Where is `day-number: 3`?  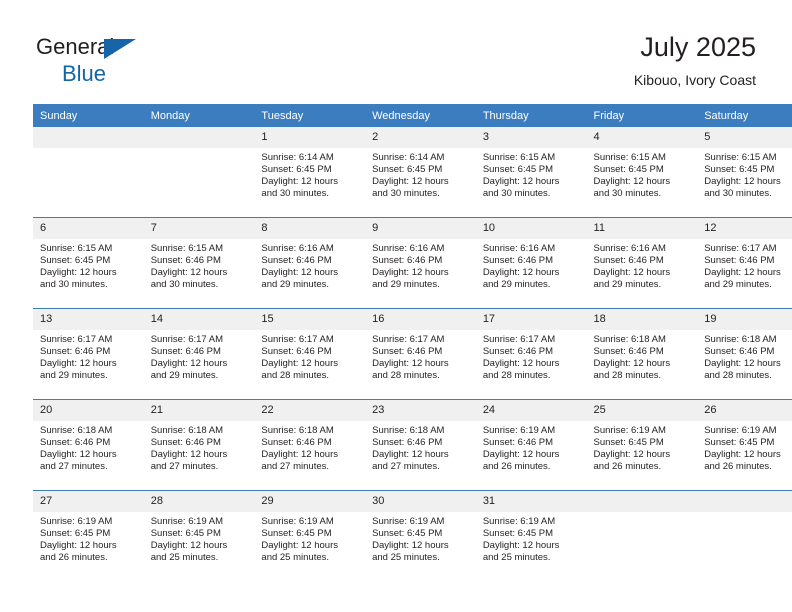 day-number: 3 is located at coordinates (531, 137).